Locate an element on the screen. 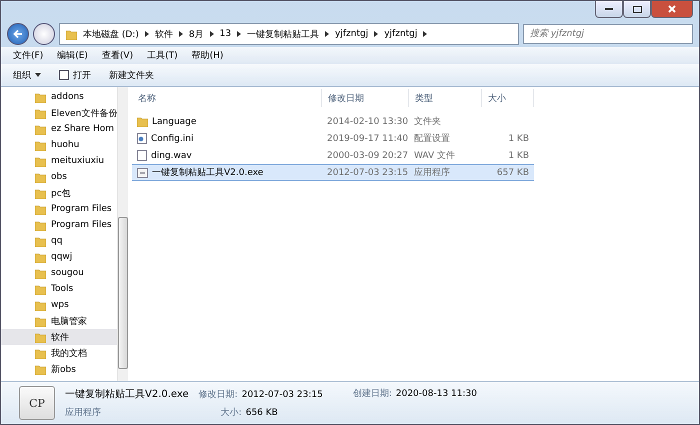  date-cell-text: 2000-03-09 20:27 is located at coordinates (367, 156).